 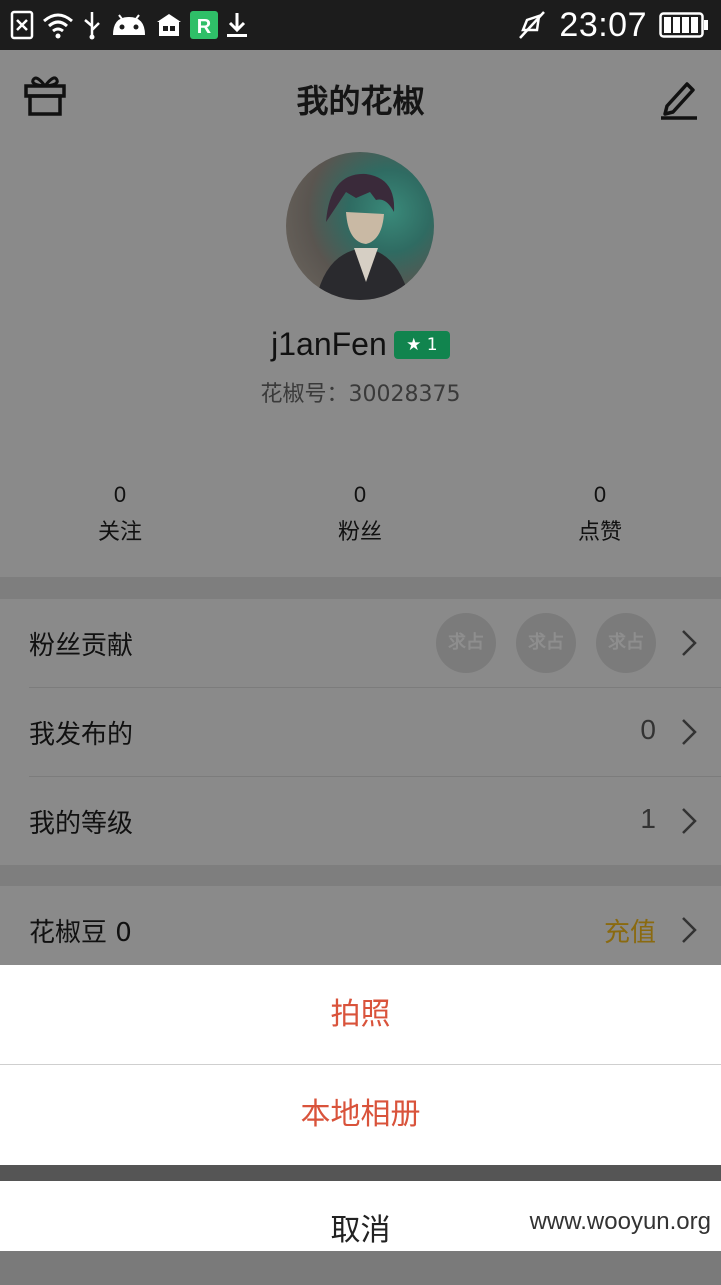 I want to click on take-photo-button: 拍照, so click(x=360, y=1015).